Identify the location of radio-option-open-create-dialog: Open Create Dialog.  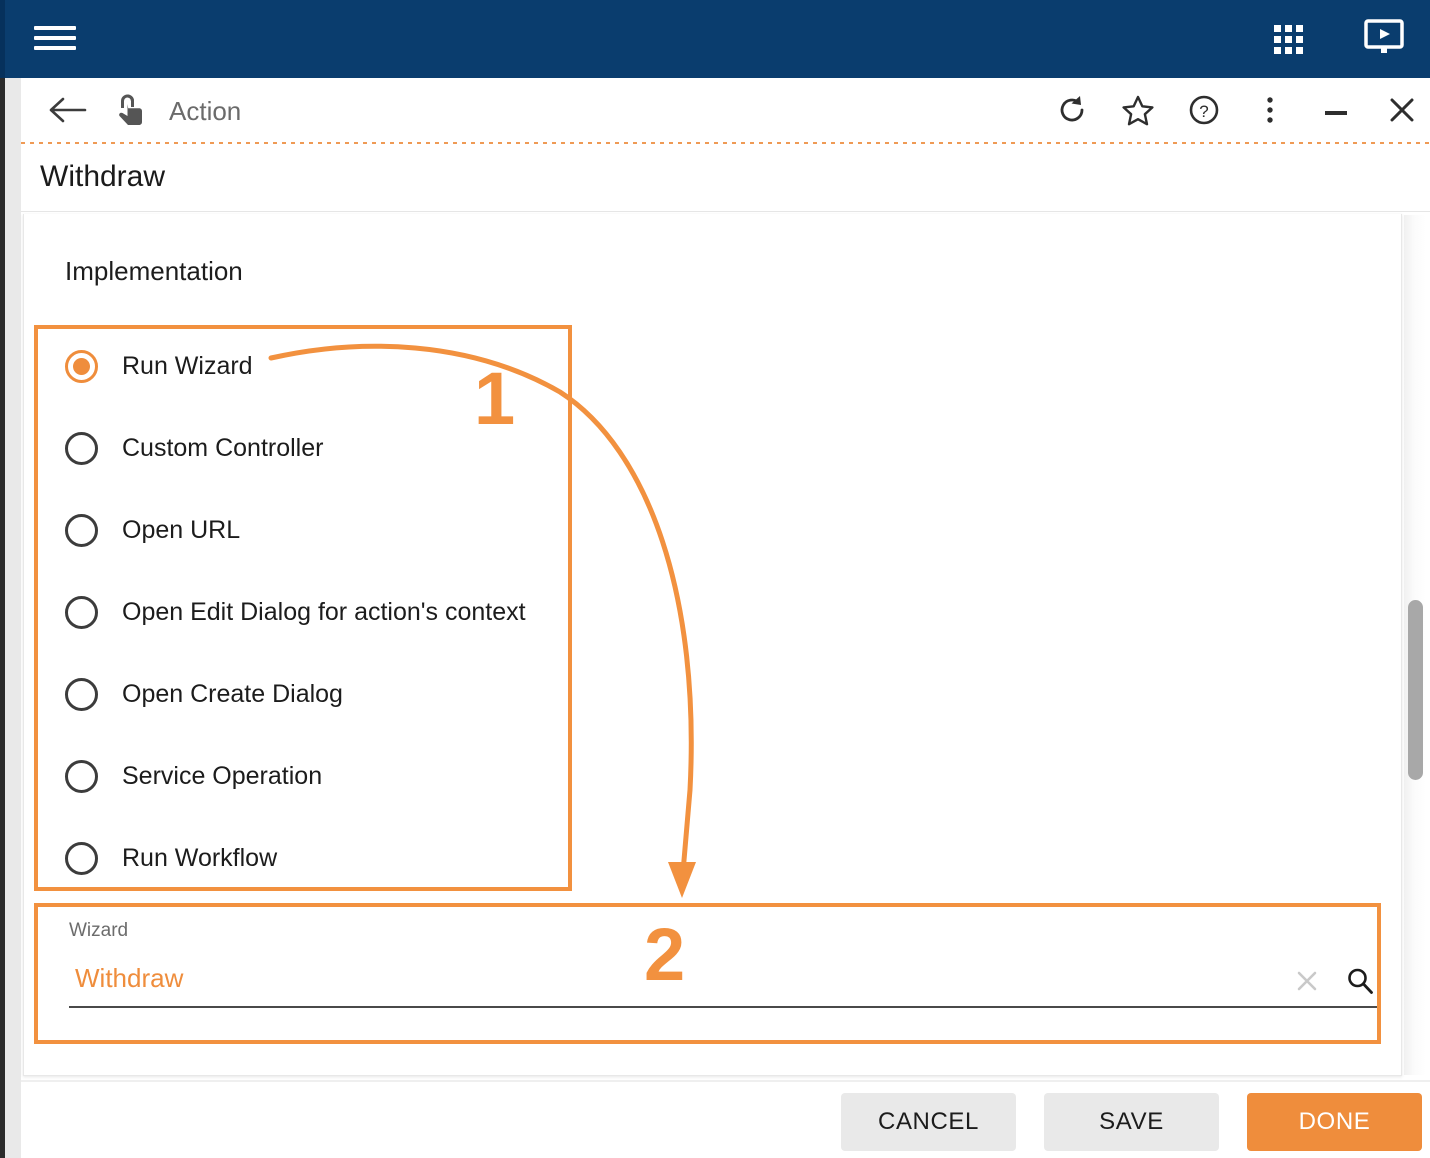
(305, 694).